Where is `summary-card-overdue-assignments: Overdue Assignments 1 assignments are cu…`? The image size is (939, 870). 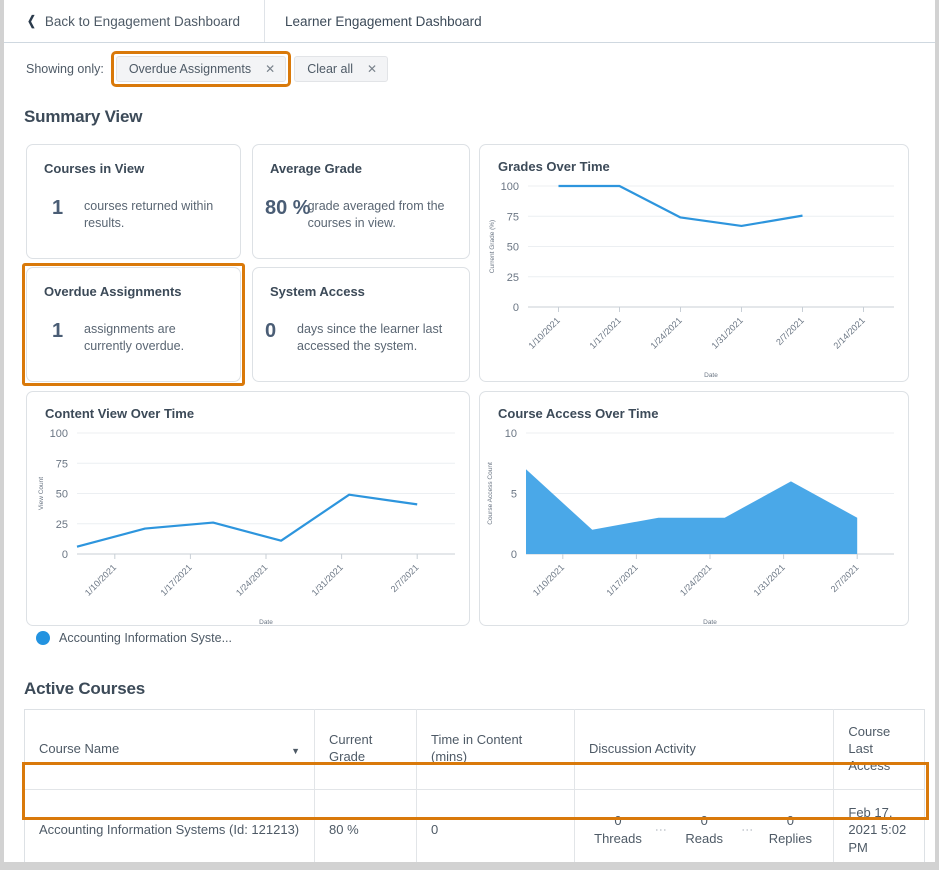
summary-card-overdue-assignments: Overdue Assignments 1 assignments are cu… is located at coordinates (133, 324).